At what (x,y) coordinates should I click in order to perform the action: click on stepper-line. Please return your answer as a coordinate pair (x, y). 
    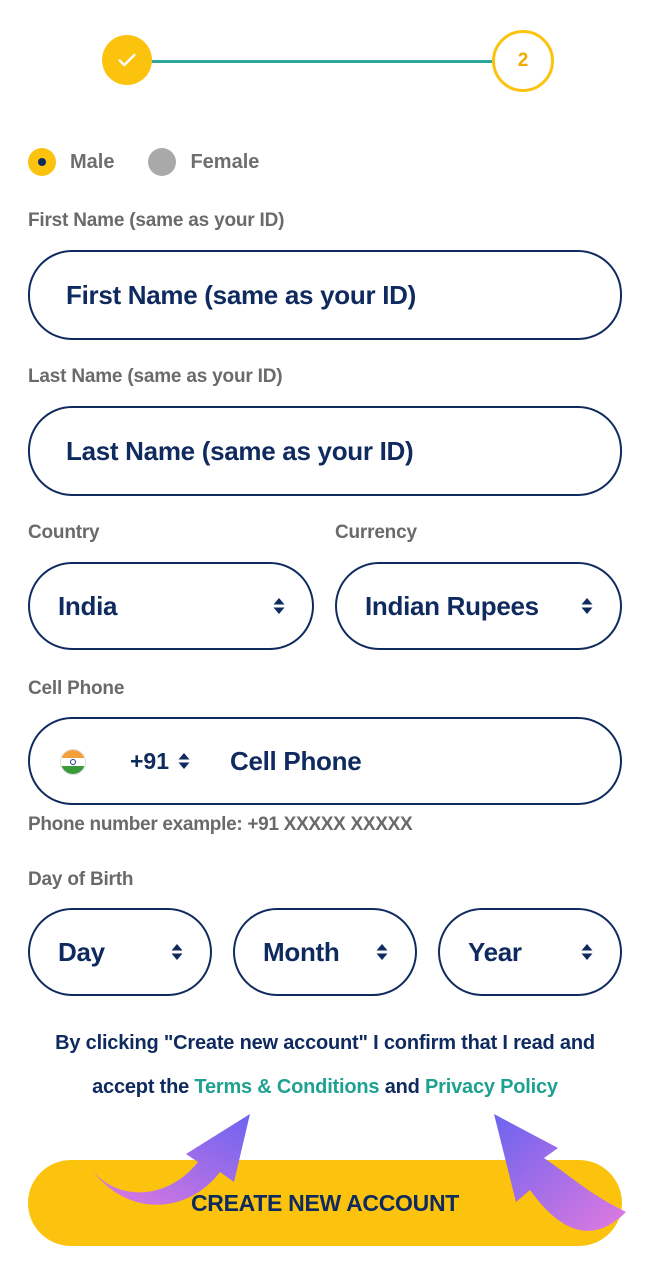
    Looking at the image, I should click on (323, 61).